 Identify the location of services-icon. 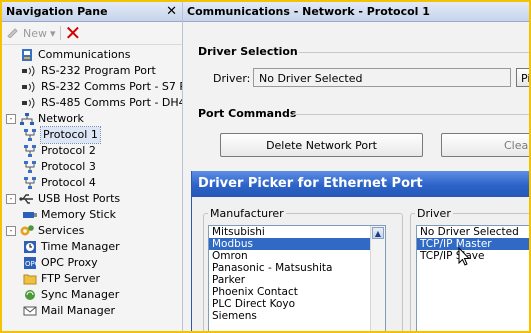
(27, 231).